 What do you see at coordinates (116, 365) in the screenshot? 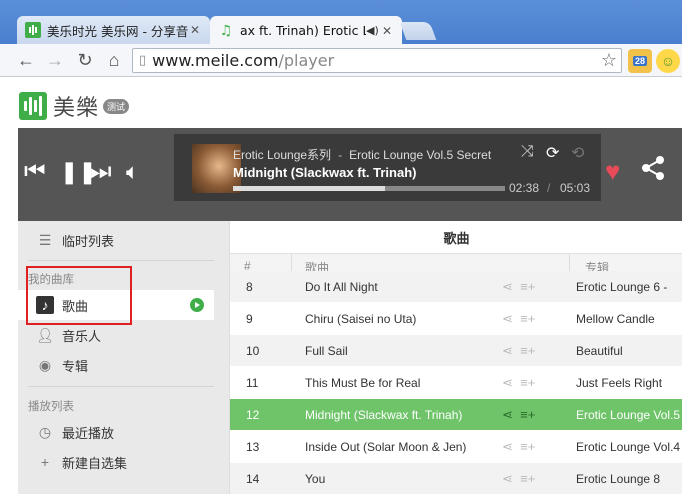
I see `sidebar-item-albums: ◉ 专辑` at bounding box center [116, 365].